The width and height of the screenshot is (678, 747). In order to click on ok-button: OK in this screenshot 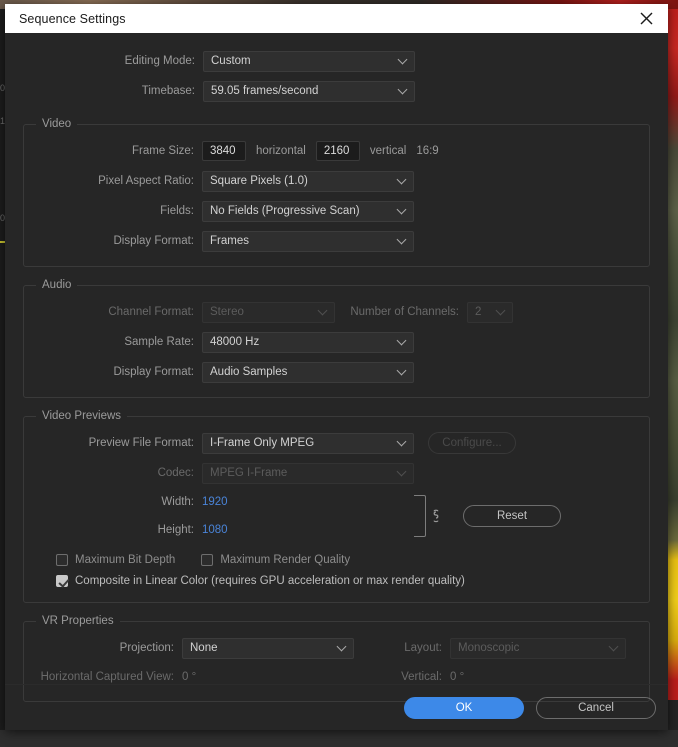, I will do `click(464, 707)`.